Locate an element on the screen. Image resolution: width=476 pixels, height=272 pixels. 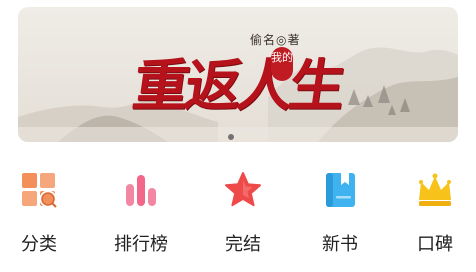
nav-label-finished: 完结 is located at coordinates (243, 244).